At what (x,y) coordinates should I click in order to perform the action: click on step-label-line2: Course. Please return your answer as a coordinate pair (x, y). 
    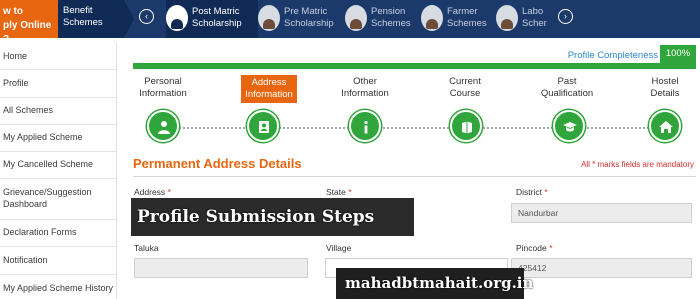
    Looking at the image, I should click on (465, 93).